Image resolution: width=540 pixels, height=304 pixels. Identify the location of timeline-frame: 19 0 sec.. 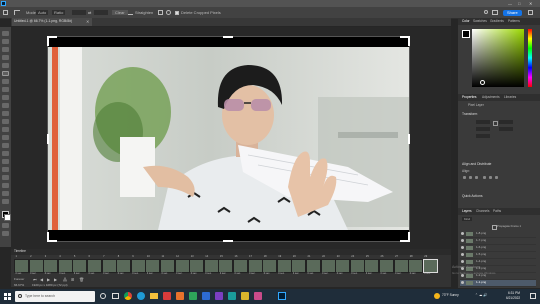
(284, 265).